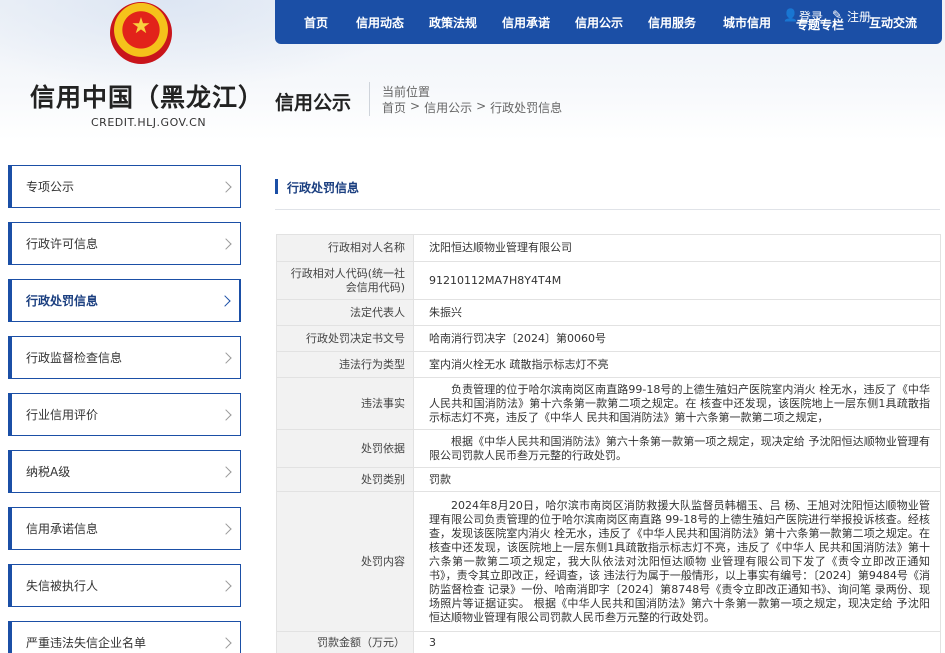 This screenshot has height=653, width=945. Describe the element at coordinates (124, 300) in the screenshot. I see `sidebar-item-admin-penalty: 行政处罚信息` at that location.